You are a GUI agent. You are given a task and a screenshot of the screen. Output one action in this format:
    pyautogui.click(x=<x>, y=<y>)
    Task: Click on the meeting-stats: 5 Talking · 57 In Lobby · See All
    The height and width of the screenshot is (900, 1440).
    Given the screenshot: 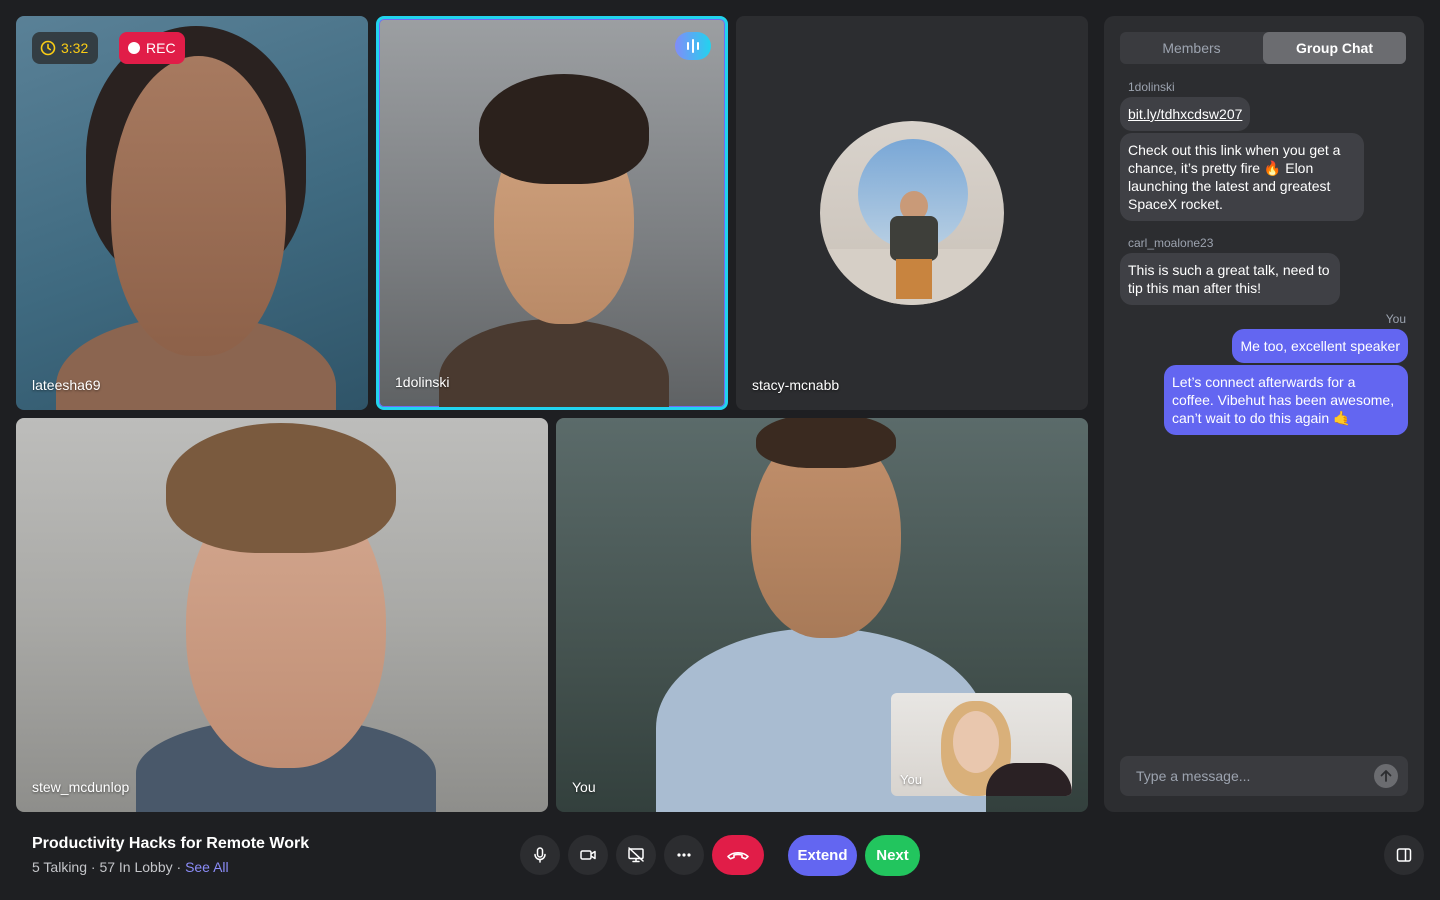 What is the action you would take?
    pyautogui.click(x=130, y=867)
    